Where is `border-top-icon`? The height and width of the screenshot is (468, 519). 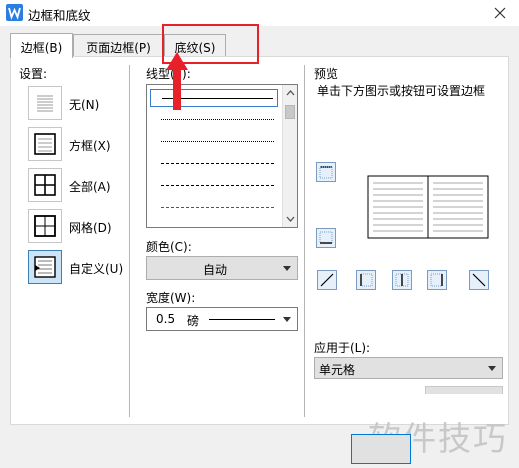
border-top-icon is located at coordinates (326, 172).